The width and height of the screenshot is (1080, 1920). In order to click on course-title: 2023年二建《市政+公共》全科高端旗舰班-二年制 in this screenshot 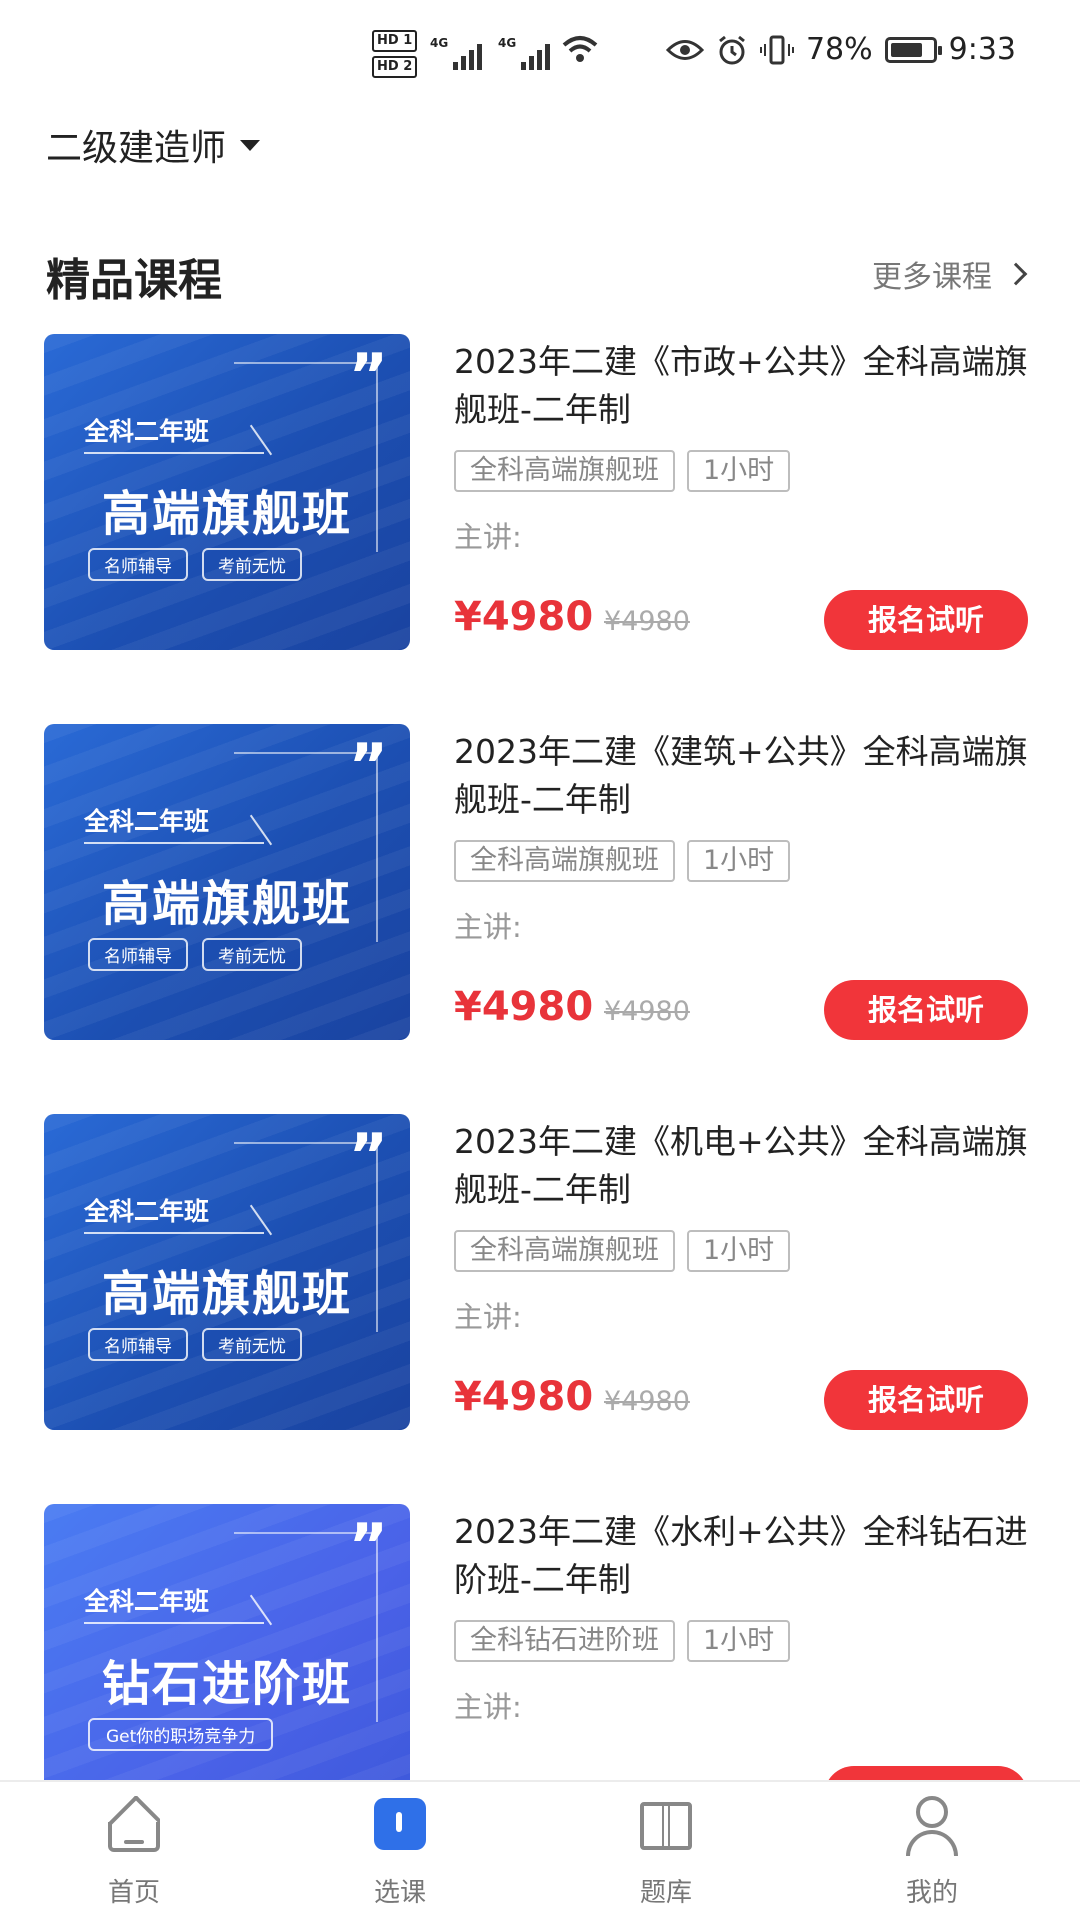, I will do `click(744, 386)`.